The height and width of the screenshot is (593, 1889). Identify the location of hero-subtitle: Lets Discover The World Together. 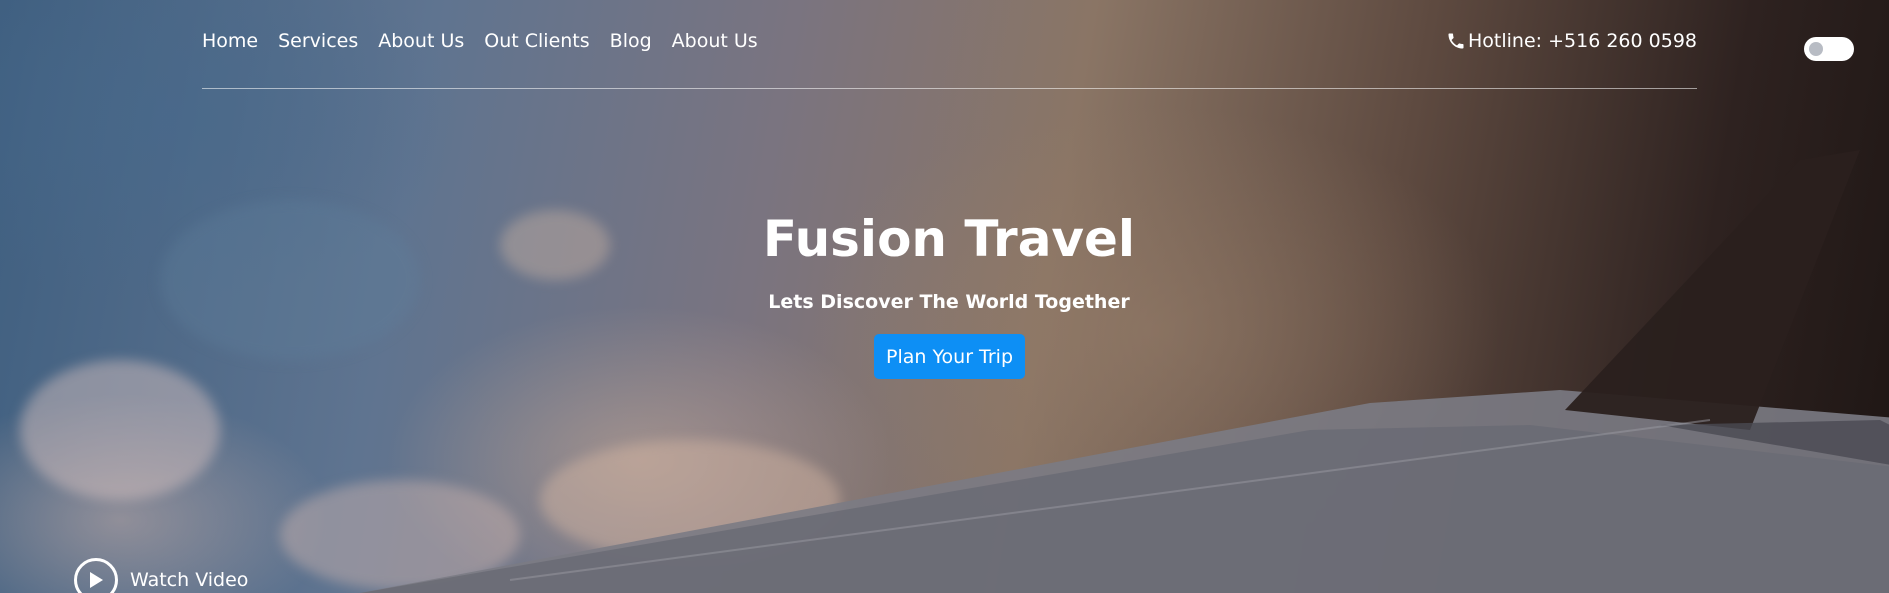
(949, 302).